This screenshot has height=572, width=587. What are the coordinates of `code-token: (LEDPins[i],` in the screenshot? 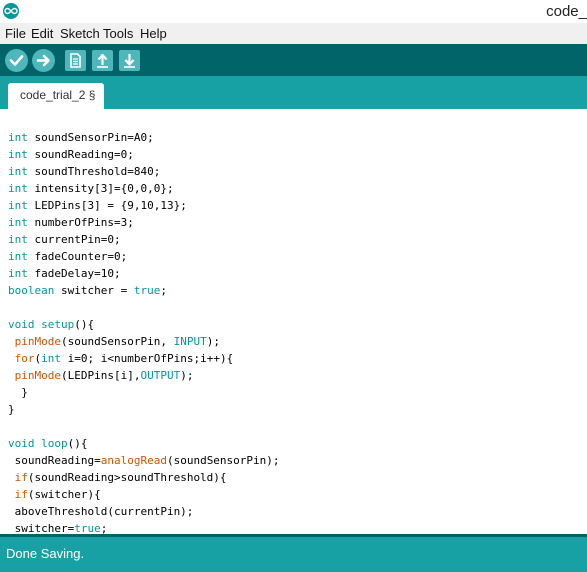 It's located at (100, 375).